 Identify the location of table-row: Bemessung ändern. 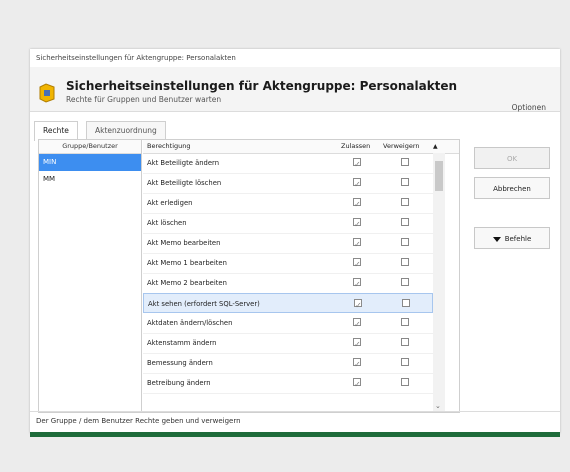
(288, 364).